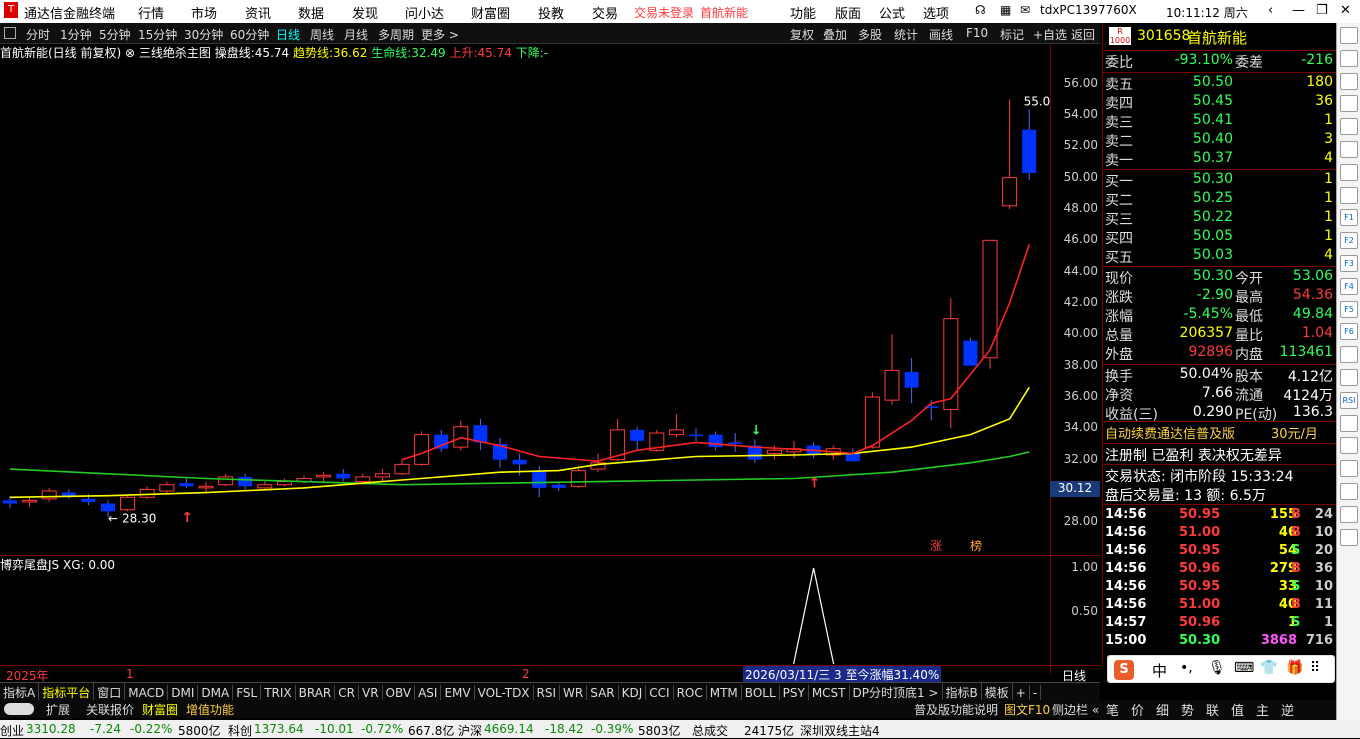 The height and width of the screenshot is (739, 1360). Describe the element at coordinates (664, 12) in the screenshot. I see `trade-login-status: 交易未登录` at that location.